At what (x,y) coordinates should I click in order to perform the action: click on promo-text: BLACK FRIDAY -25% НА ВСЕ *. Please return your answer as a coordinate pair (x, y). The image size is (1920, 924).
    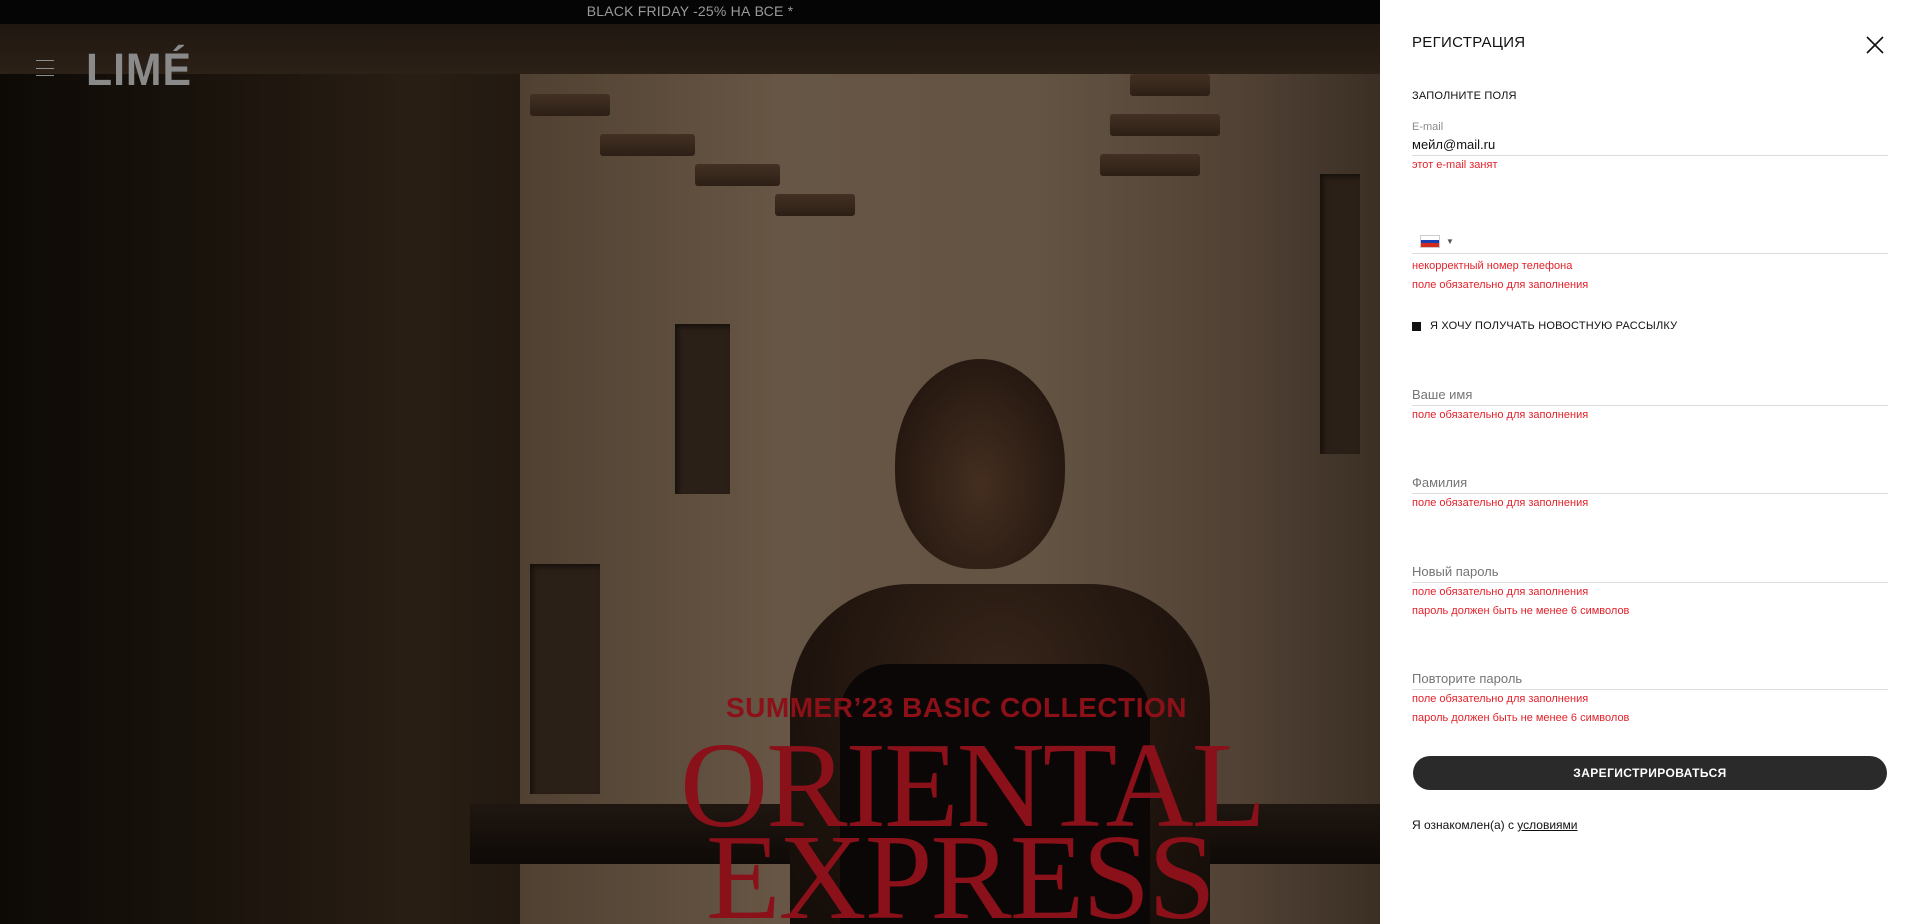
    Looking at the image, I should click on (690, 11).